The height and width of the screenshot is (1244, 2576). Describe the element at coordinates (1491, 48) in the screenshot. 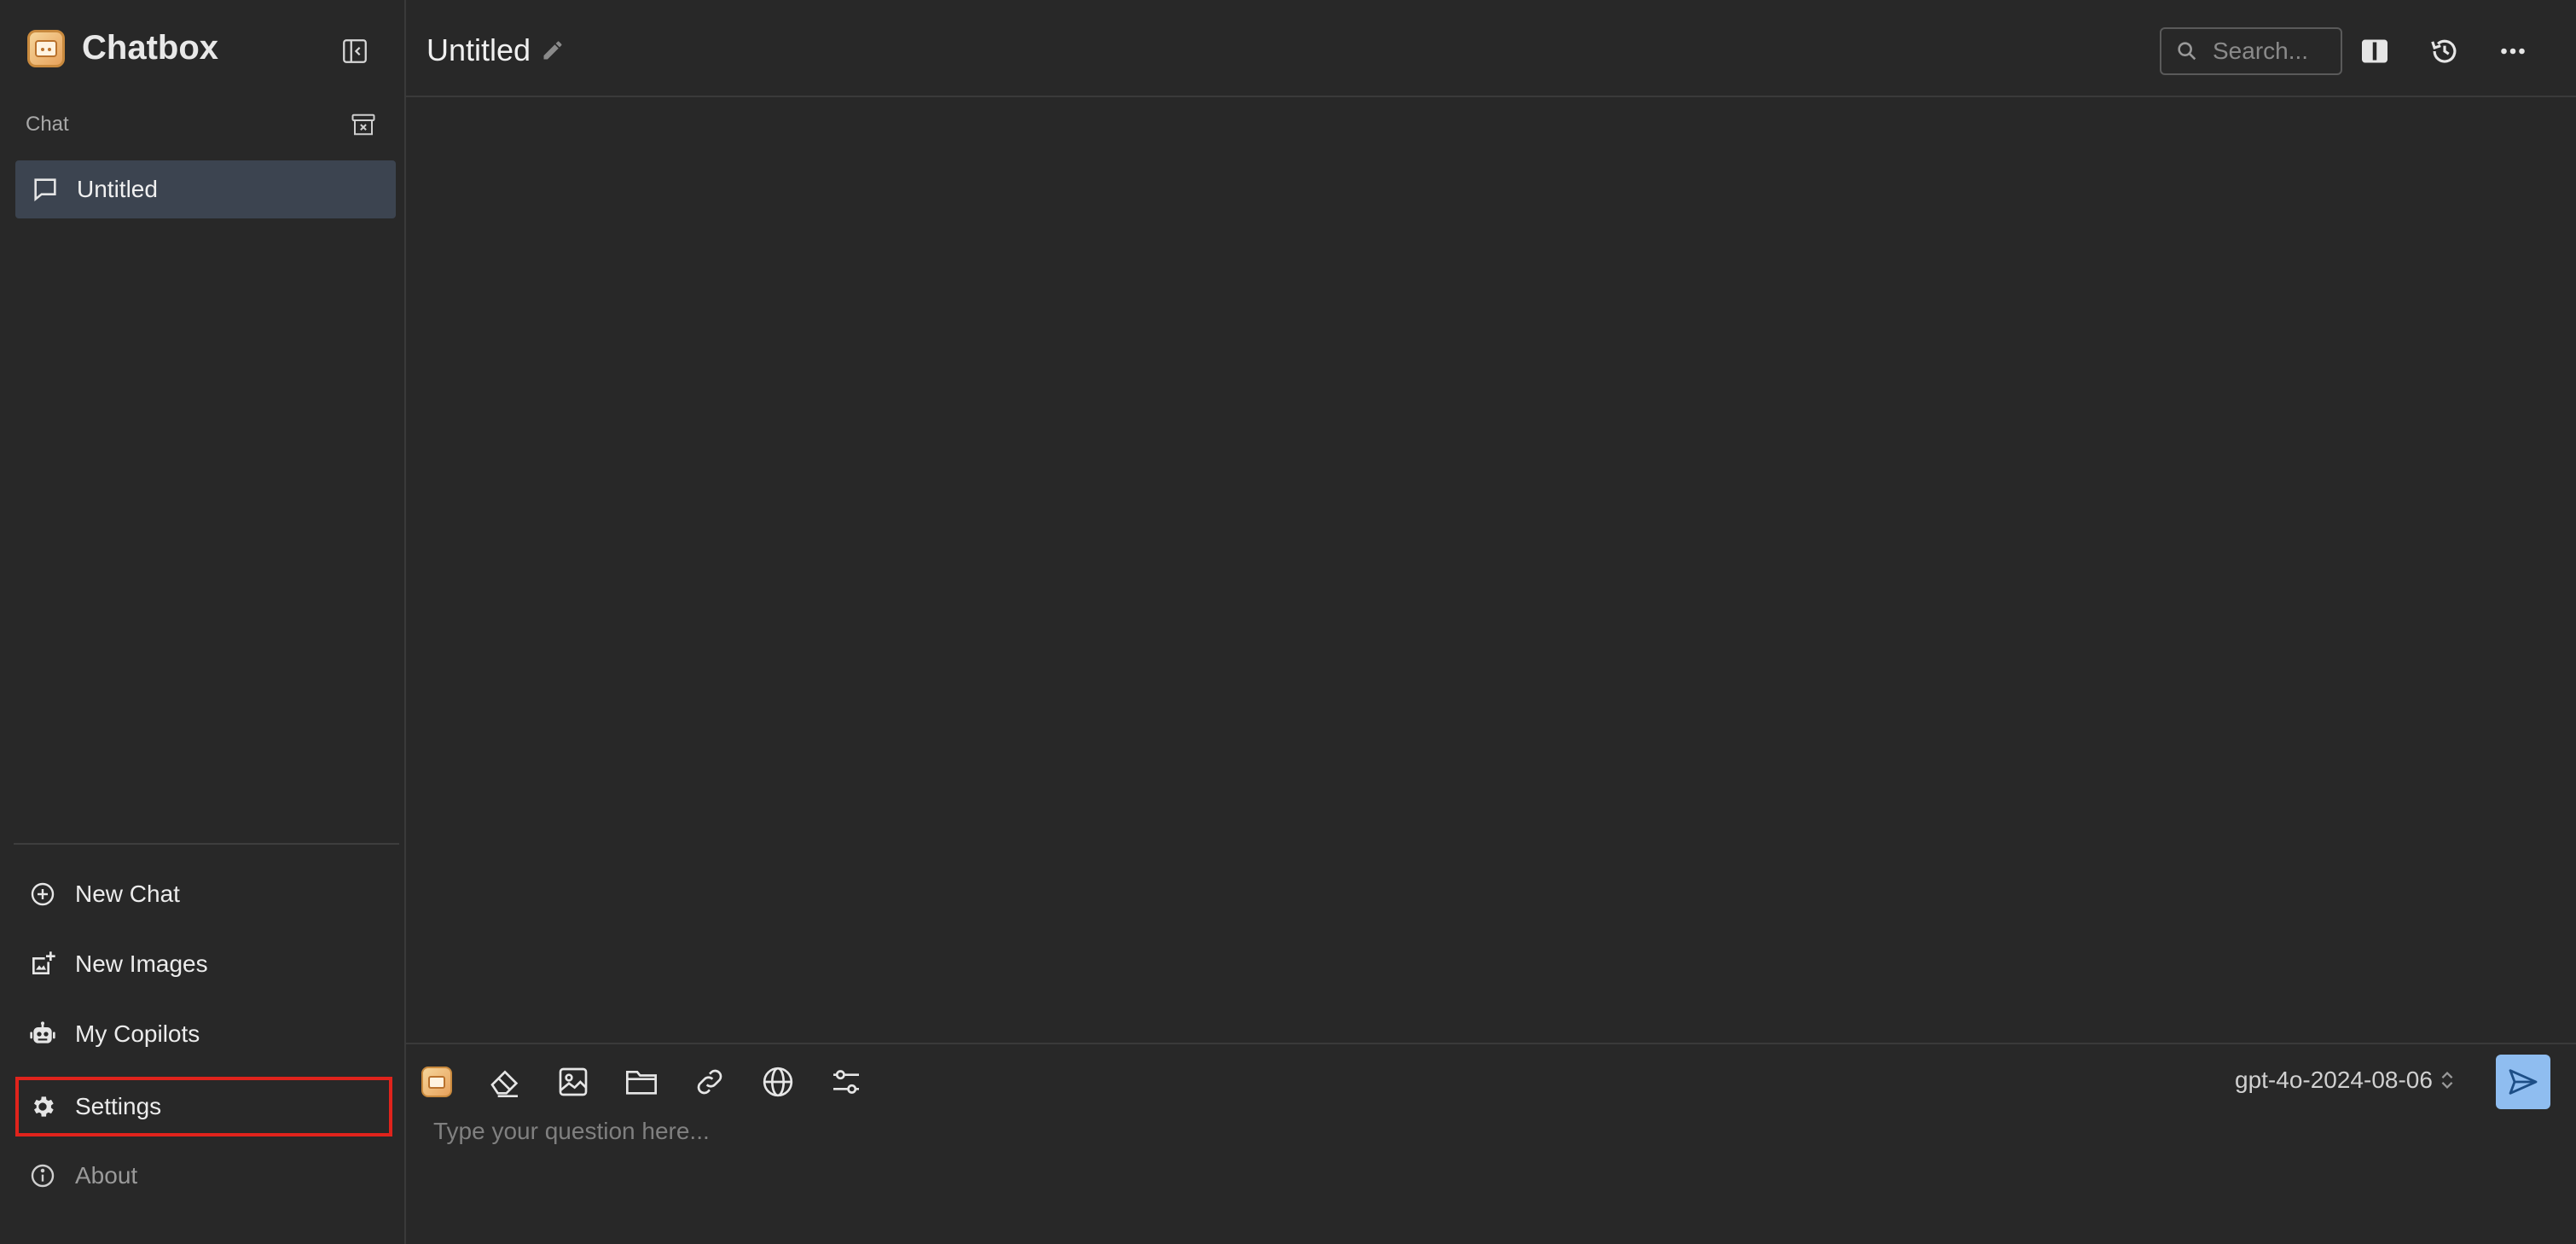

I see `top-bar: Untitled` at that location.